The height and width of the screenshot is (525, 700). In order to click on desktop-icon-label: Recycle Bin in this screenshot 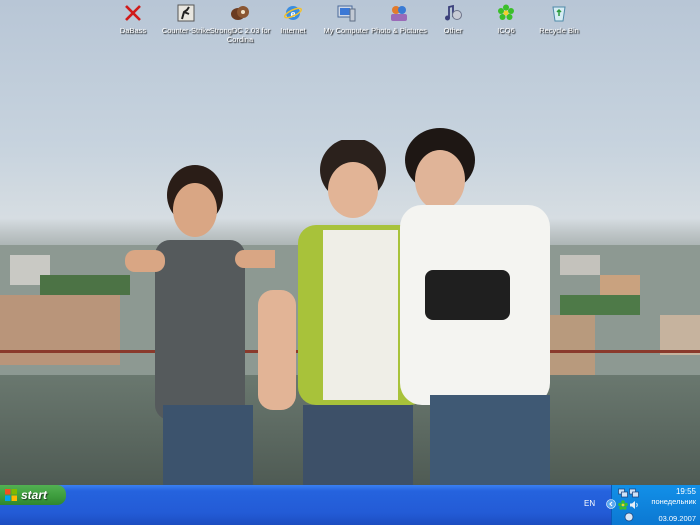, I will do `click(559, 30)`.